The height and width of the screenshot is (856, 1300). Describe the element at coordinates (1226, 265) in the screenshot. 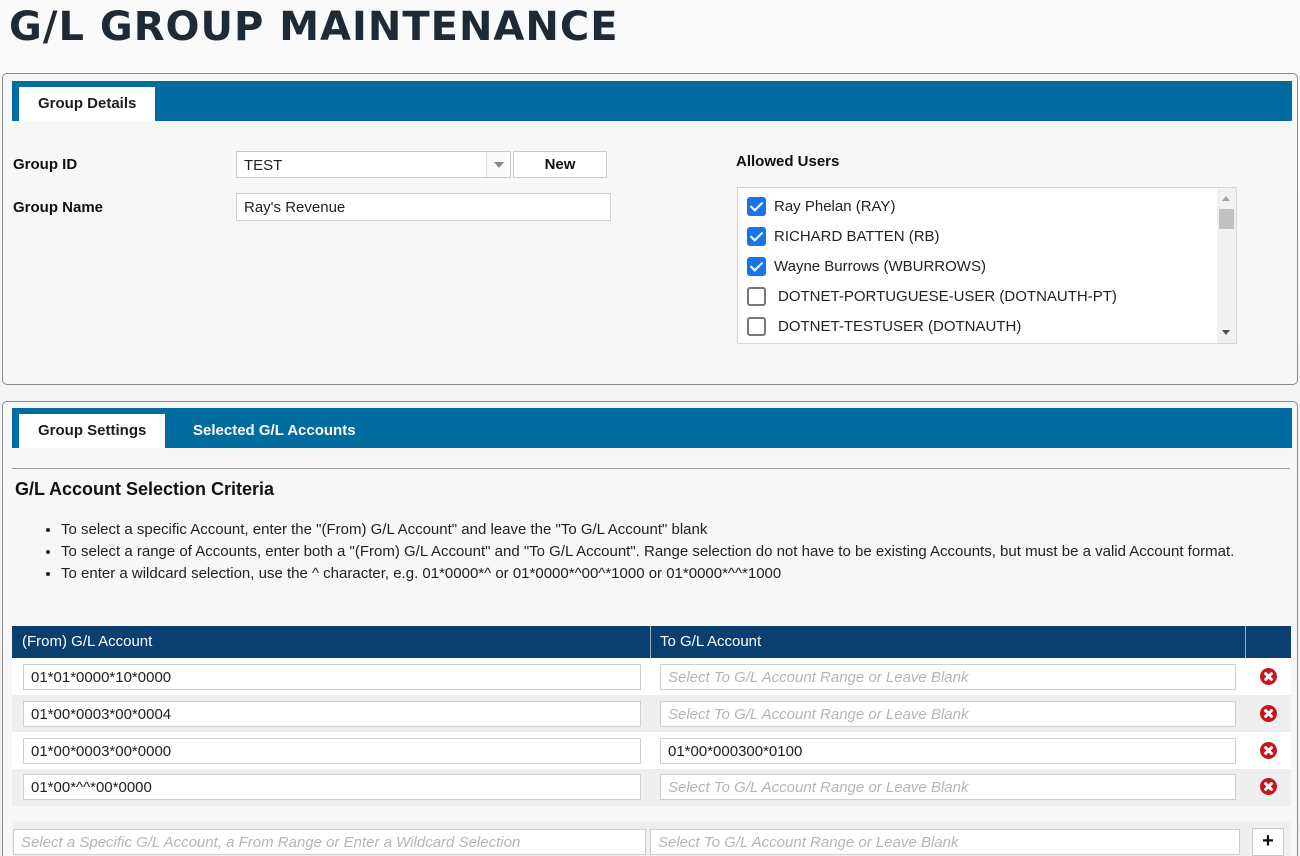

I see `users-scrollbar` at that location.